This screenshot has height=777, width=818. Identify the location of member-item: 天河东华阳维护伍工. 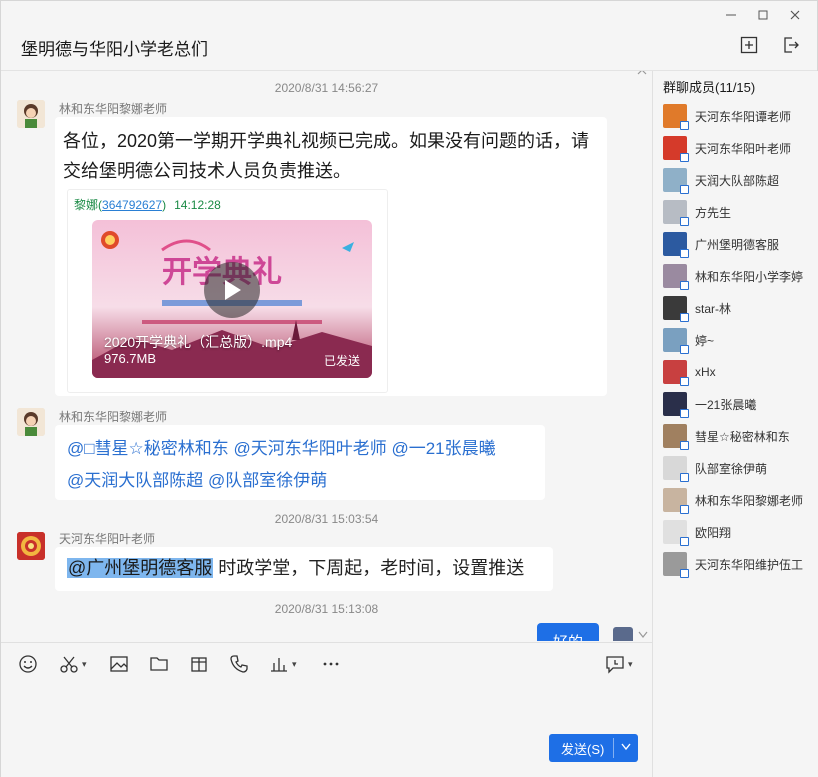
(738, 564).